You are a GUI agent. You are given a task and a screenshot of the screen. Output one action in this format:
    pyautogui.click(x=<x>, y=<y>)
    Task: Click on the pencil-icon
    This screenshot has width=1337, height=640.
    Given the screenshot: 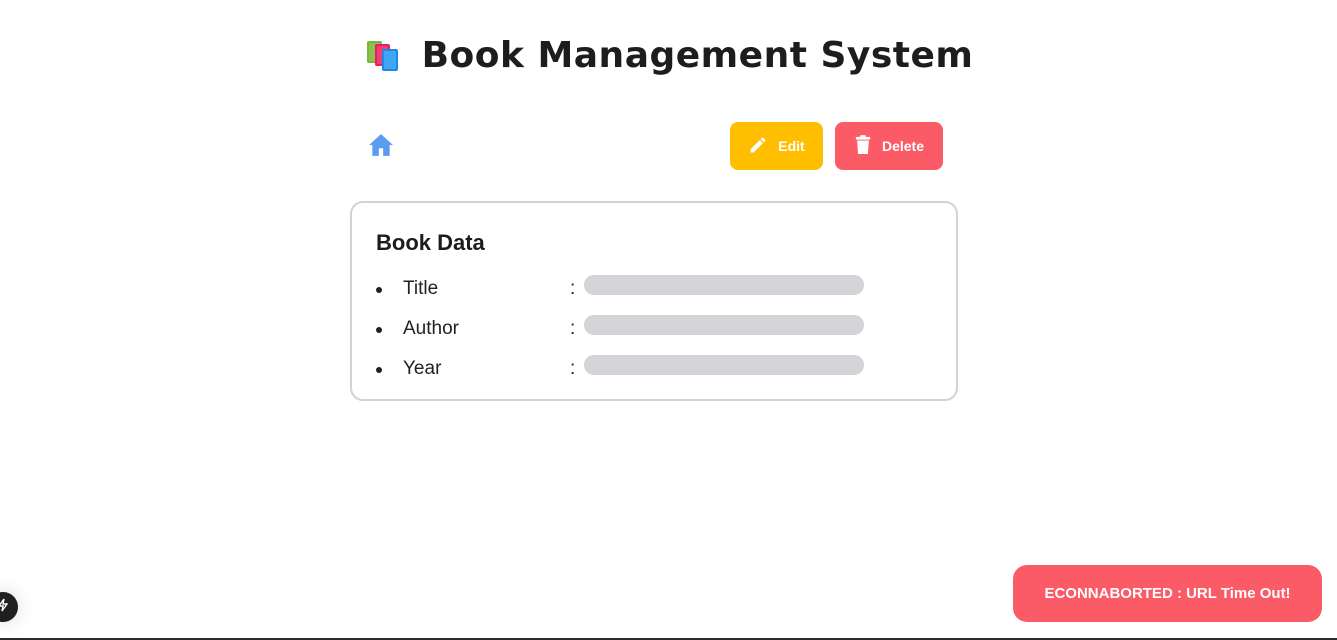 What is the action you would take?
    pyautogui.click(x=758, y=146)
    